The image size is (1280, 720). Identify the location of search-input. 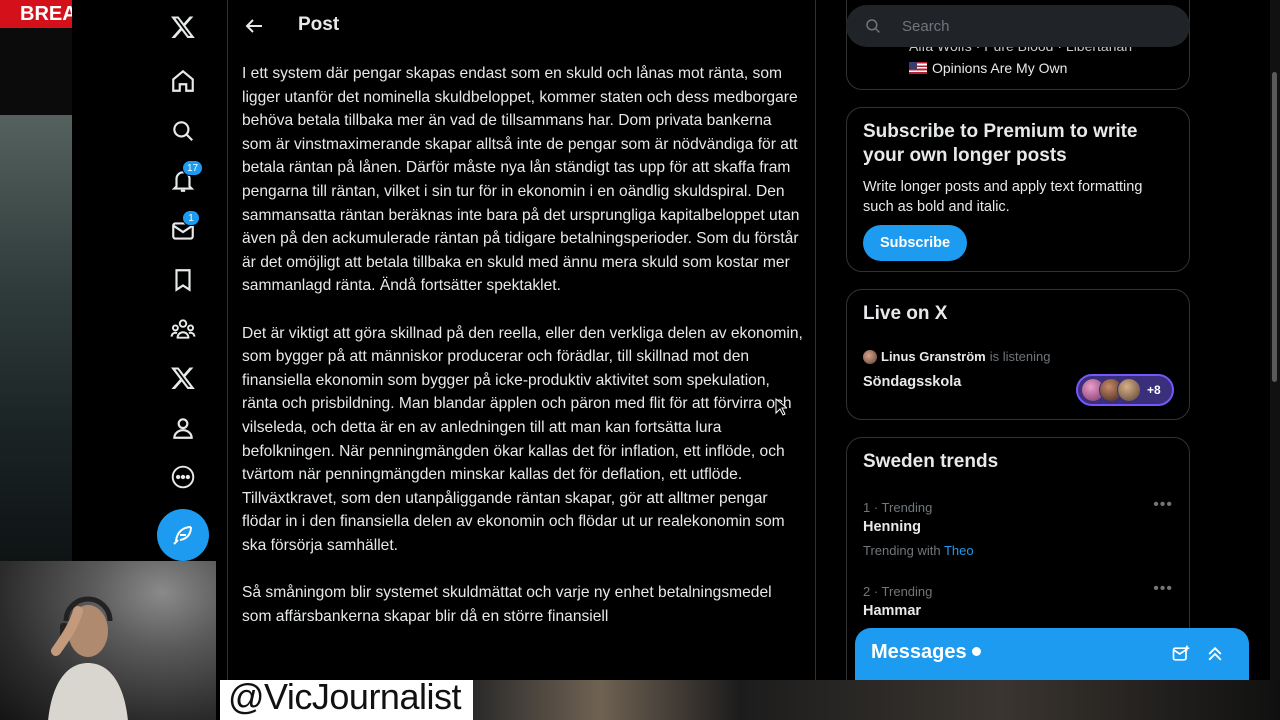
(1032, 26).